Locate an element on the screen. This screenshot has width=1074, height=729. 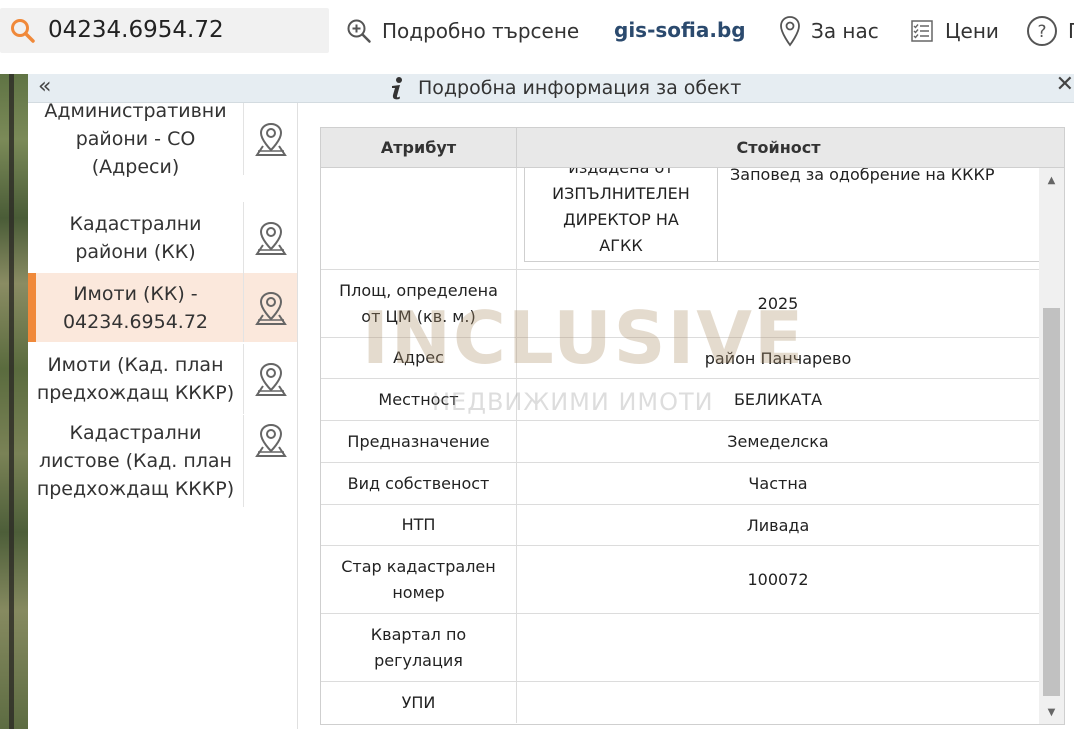
attribute-cell is located at coordinates (419, 218).